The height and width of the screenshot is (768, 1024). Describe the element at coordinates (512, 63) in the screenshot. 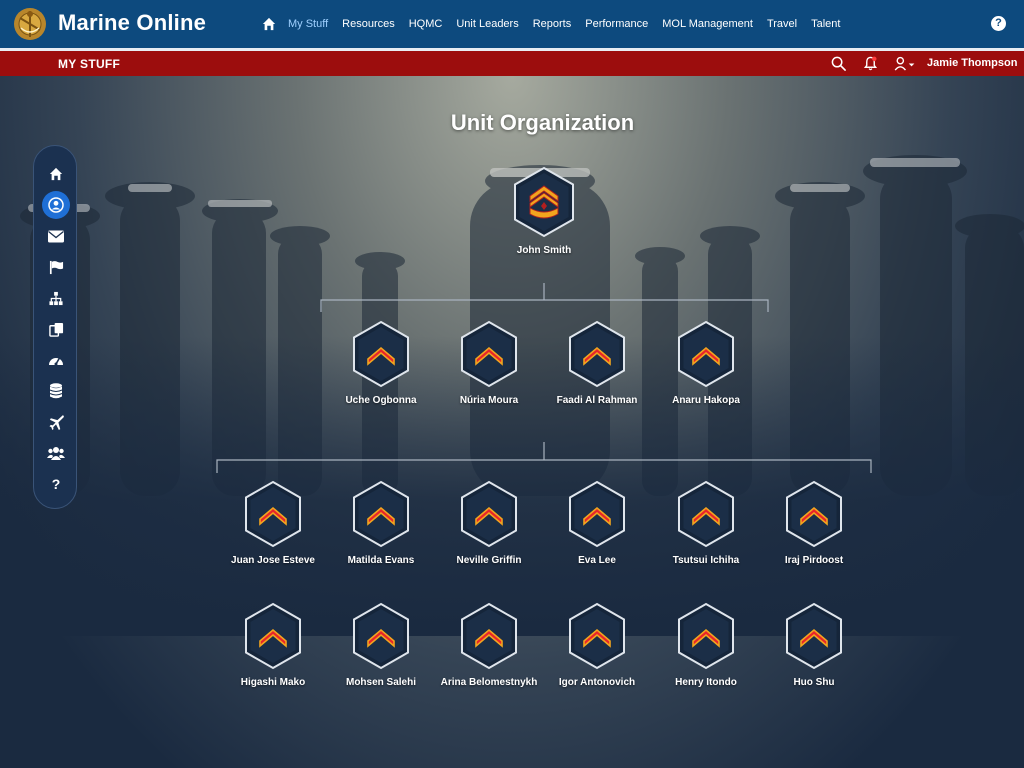

I see `section-bar: MY STUFF Jamie Thompson` at that location.